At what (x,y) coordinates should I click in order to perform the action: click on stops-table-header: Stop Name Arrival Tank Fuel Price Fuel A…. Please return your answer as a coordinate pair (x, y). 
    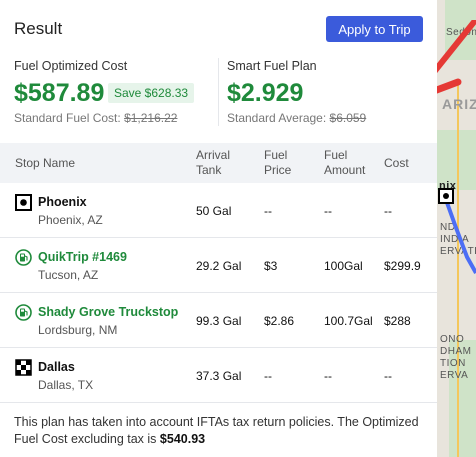
    Looking at the image, I should click on (218, 163).